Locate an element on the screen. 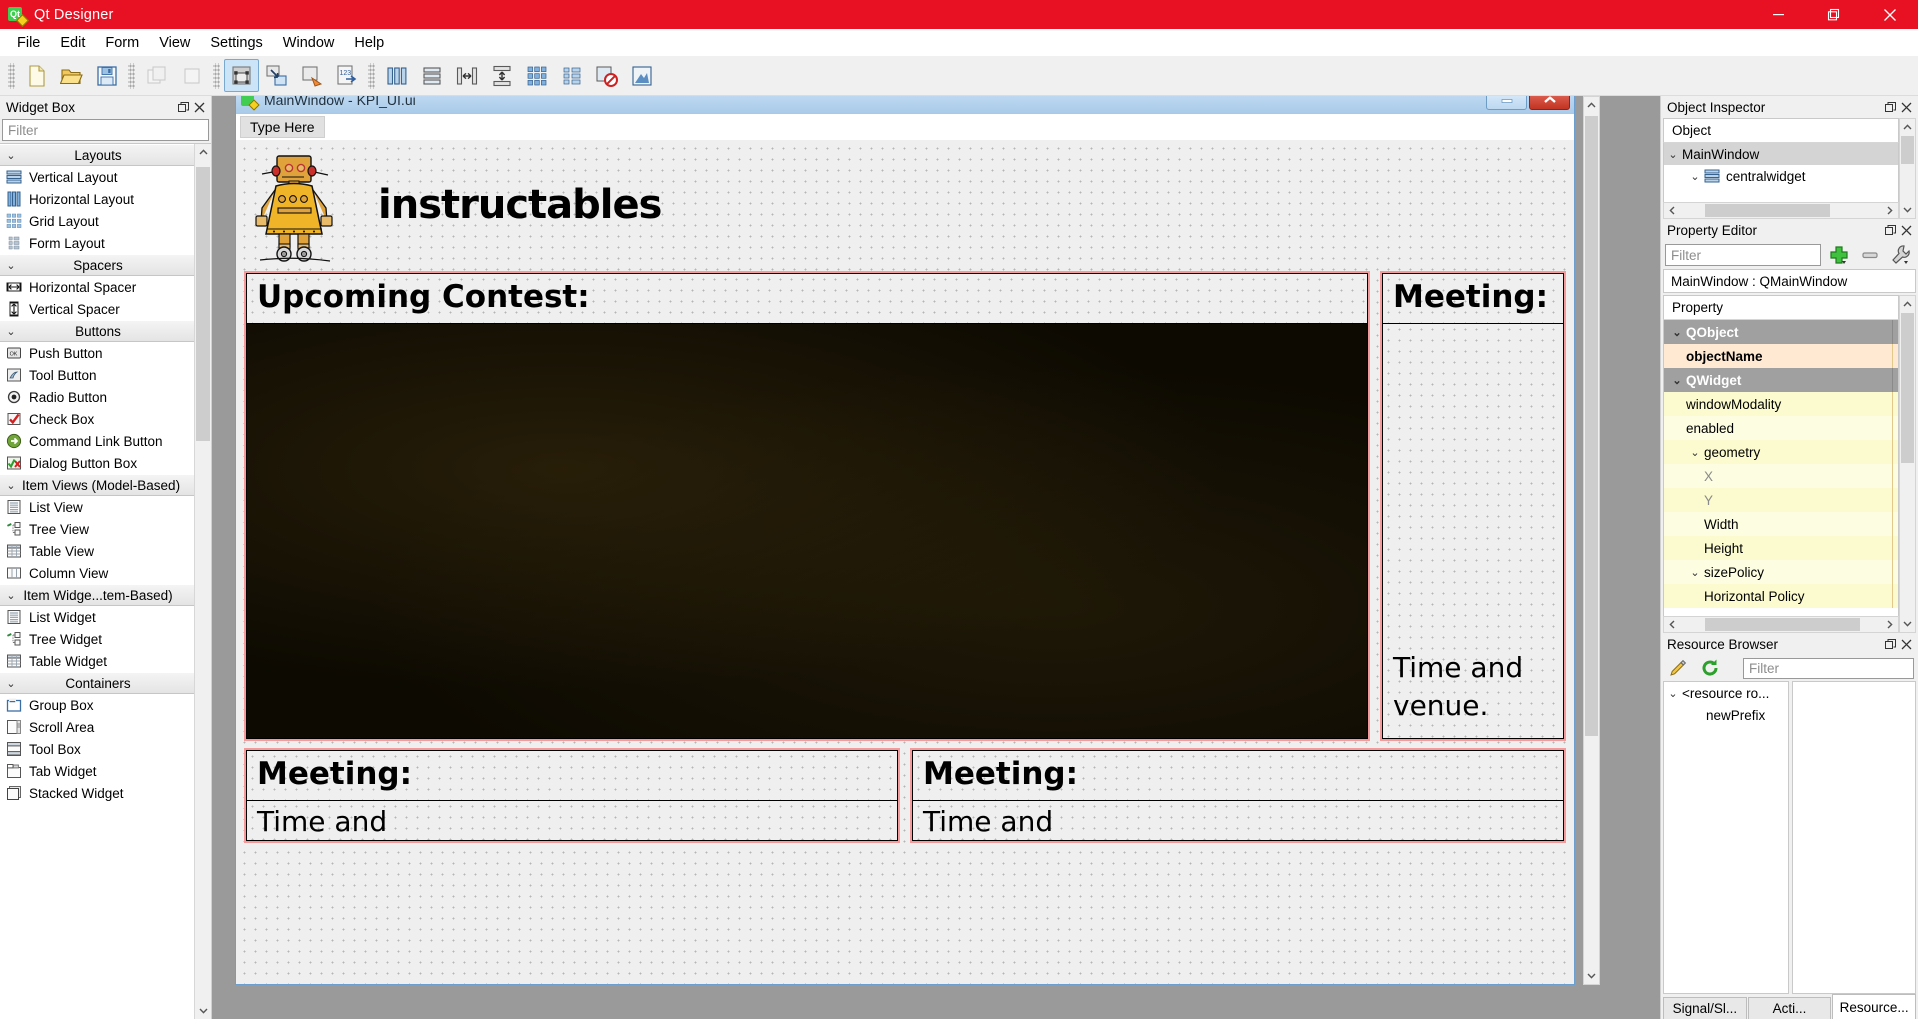  layout-grid-button is located at coordinates (536, 75).